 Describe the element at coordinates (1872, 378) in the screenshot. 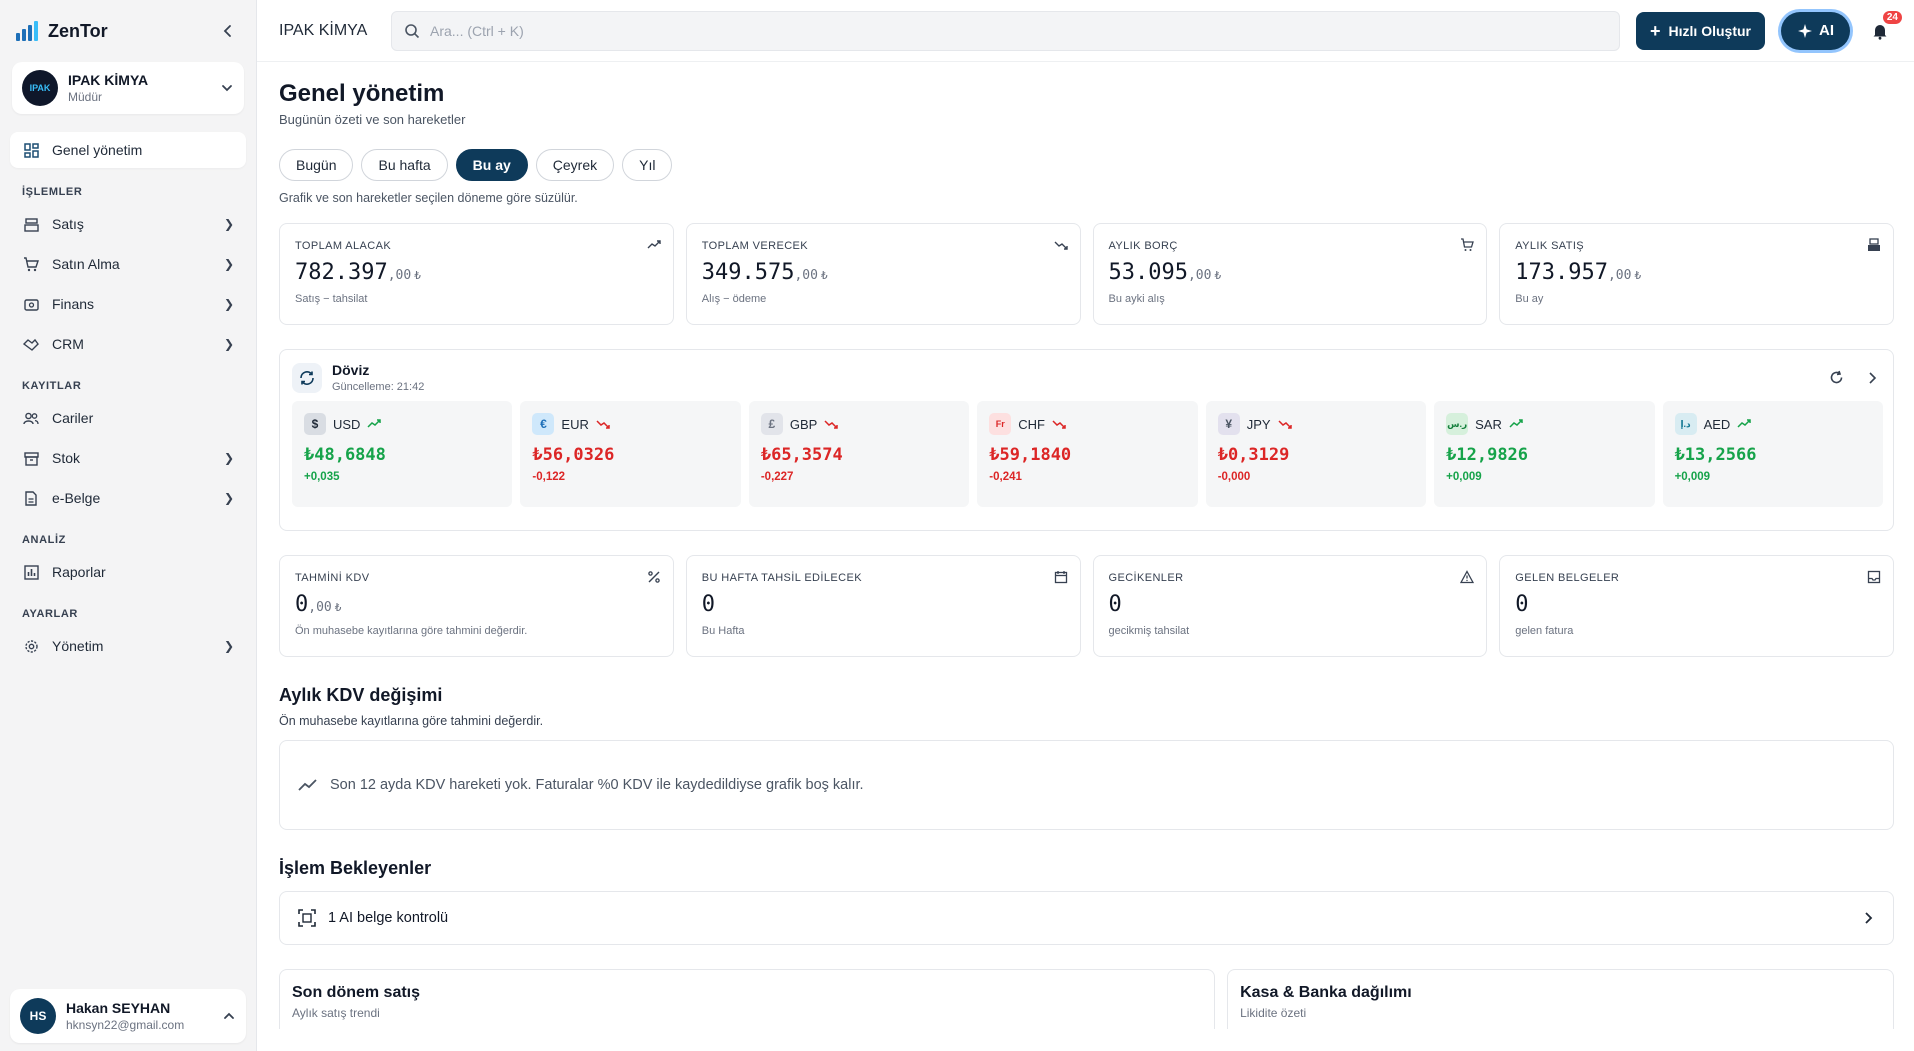

I see `currency-more-button` at that location.